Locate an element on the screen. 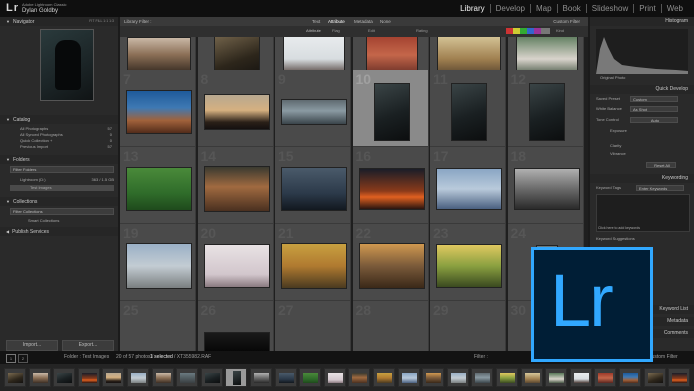 This screenshot has width=694, height=391. grid-cell: 11 is located at coordinates (468, 108).